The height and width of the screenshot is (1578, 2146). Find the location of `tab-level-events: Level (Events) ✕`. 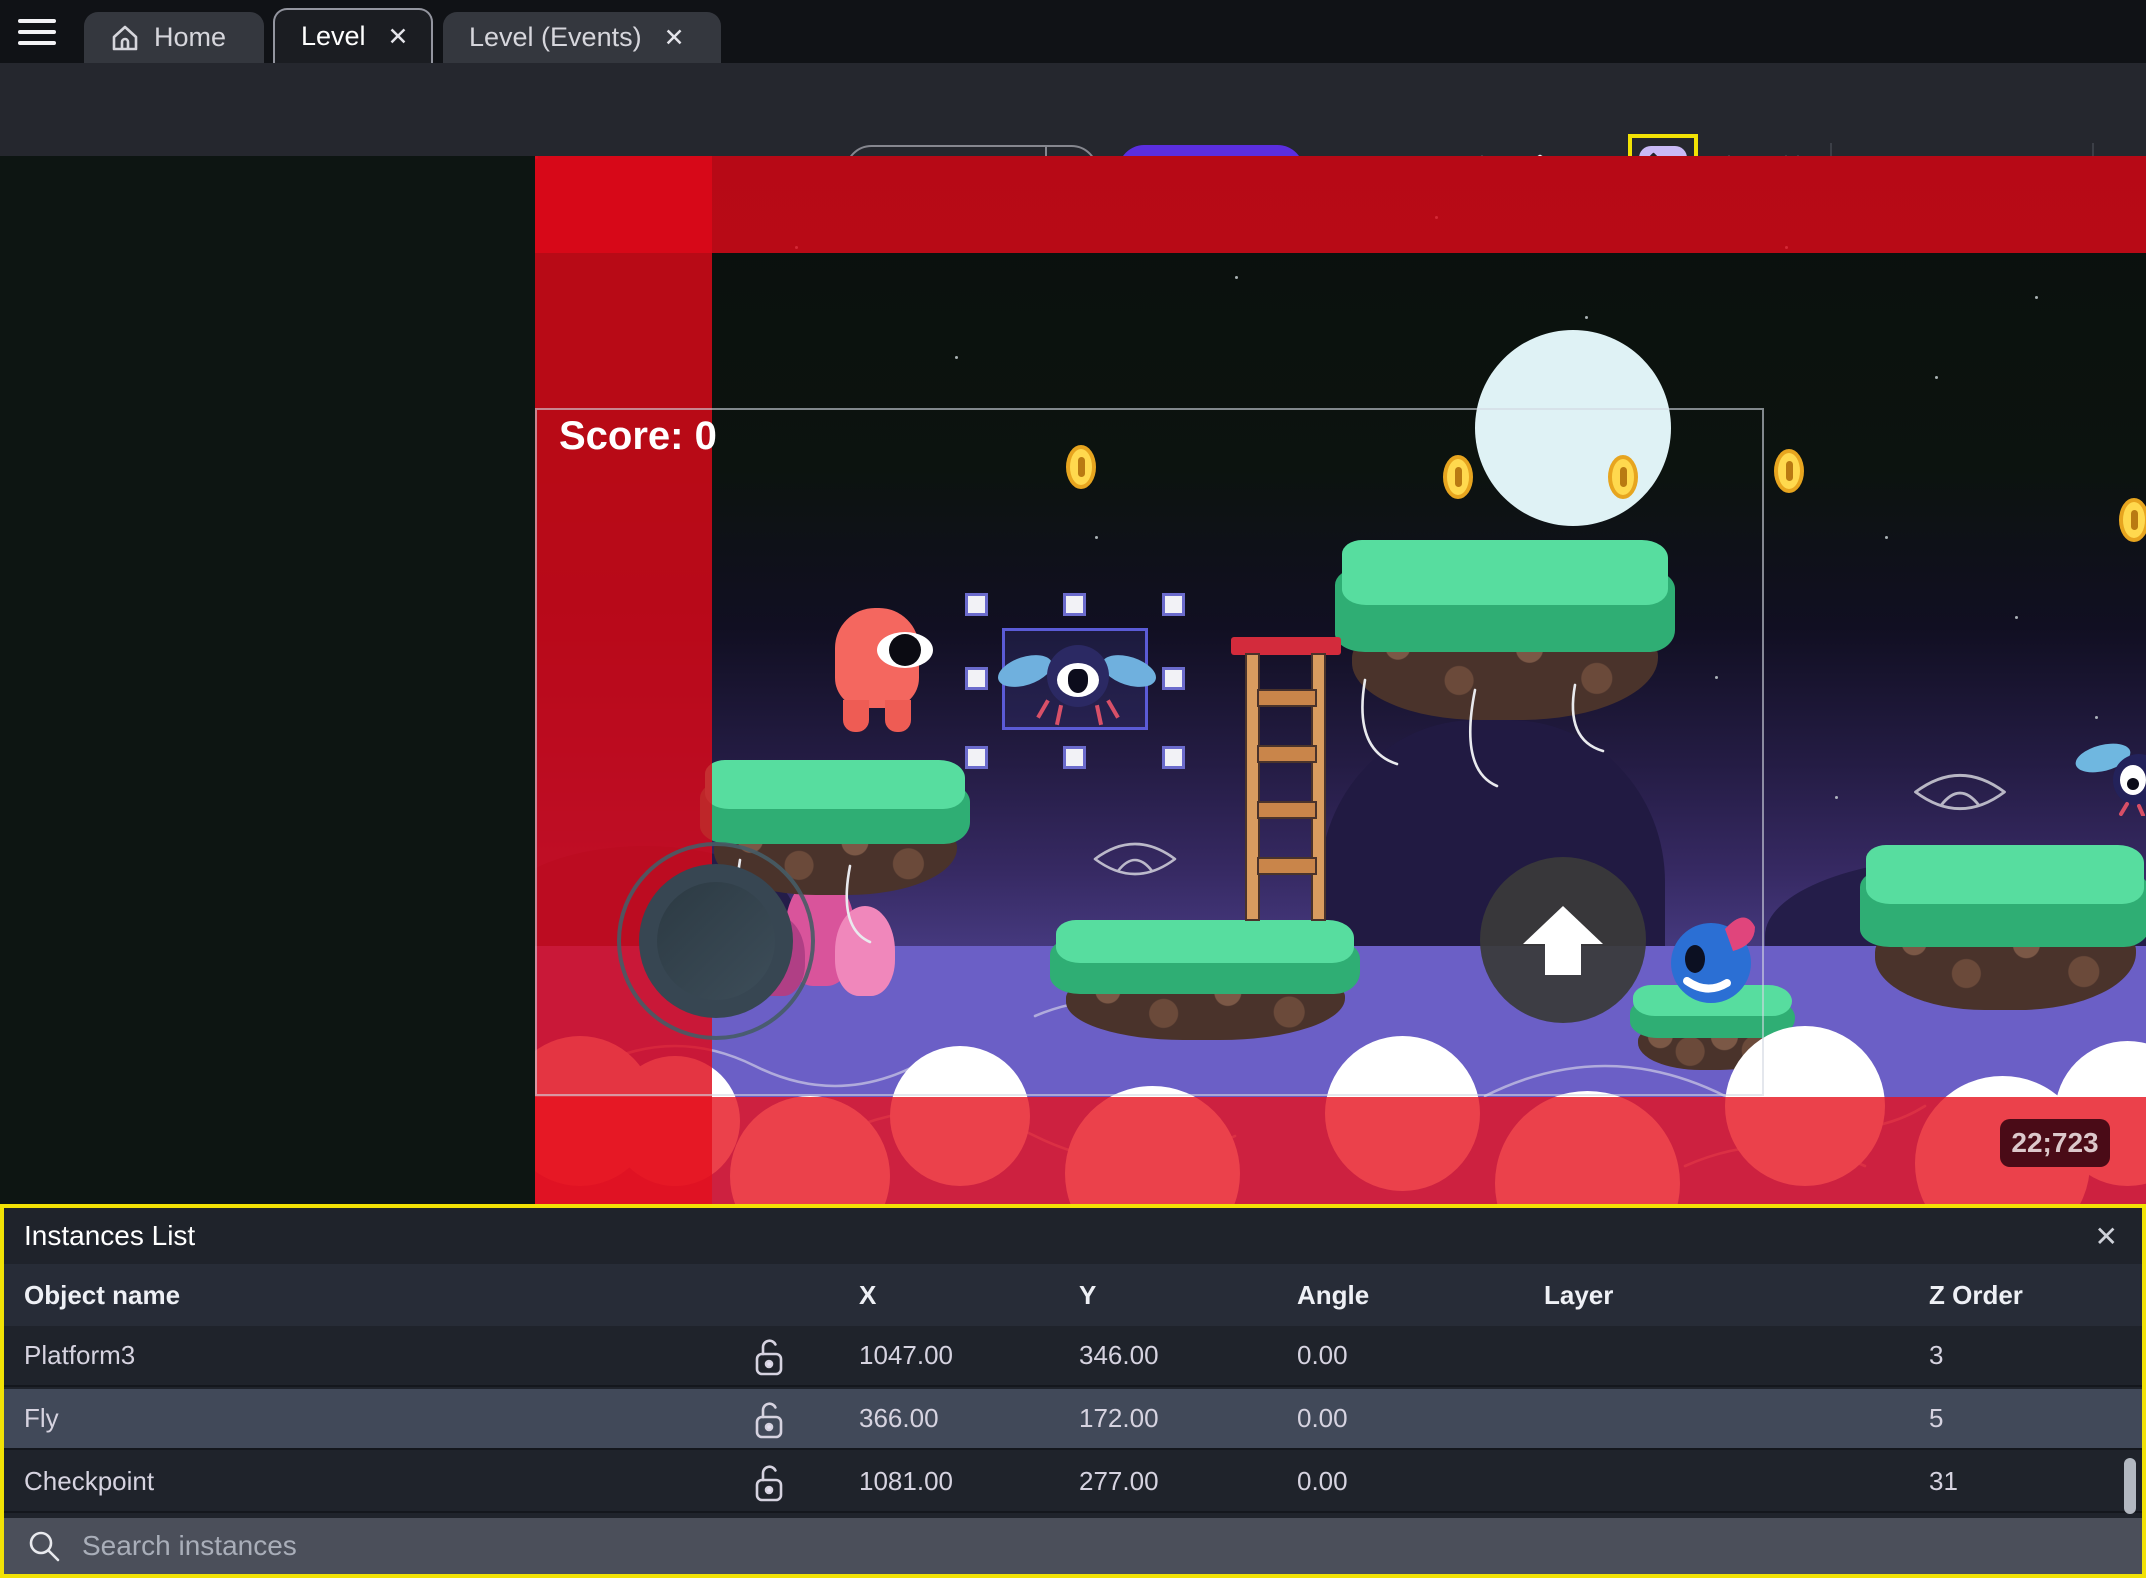

tab-level-events: Level (Events) ✕ is located at coordinates (582, 37).